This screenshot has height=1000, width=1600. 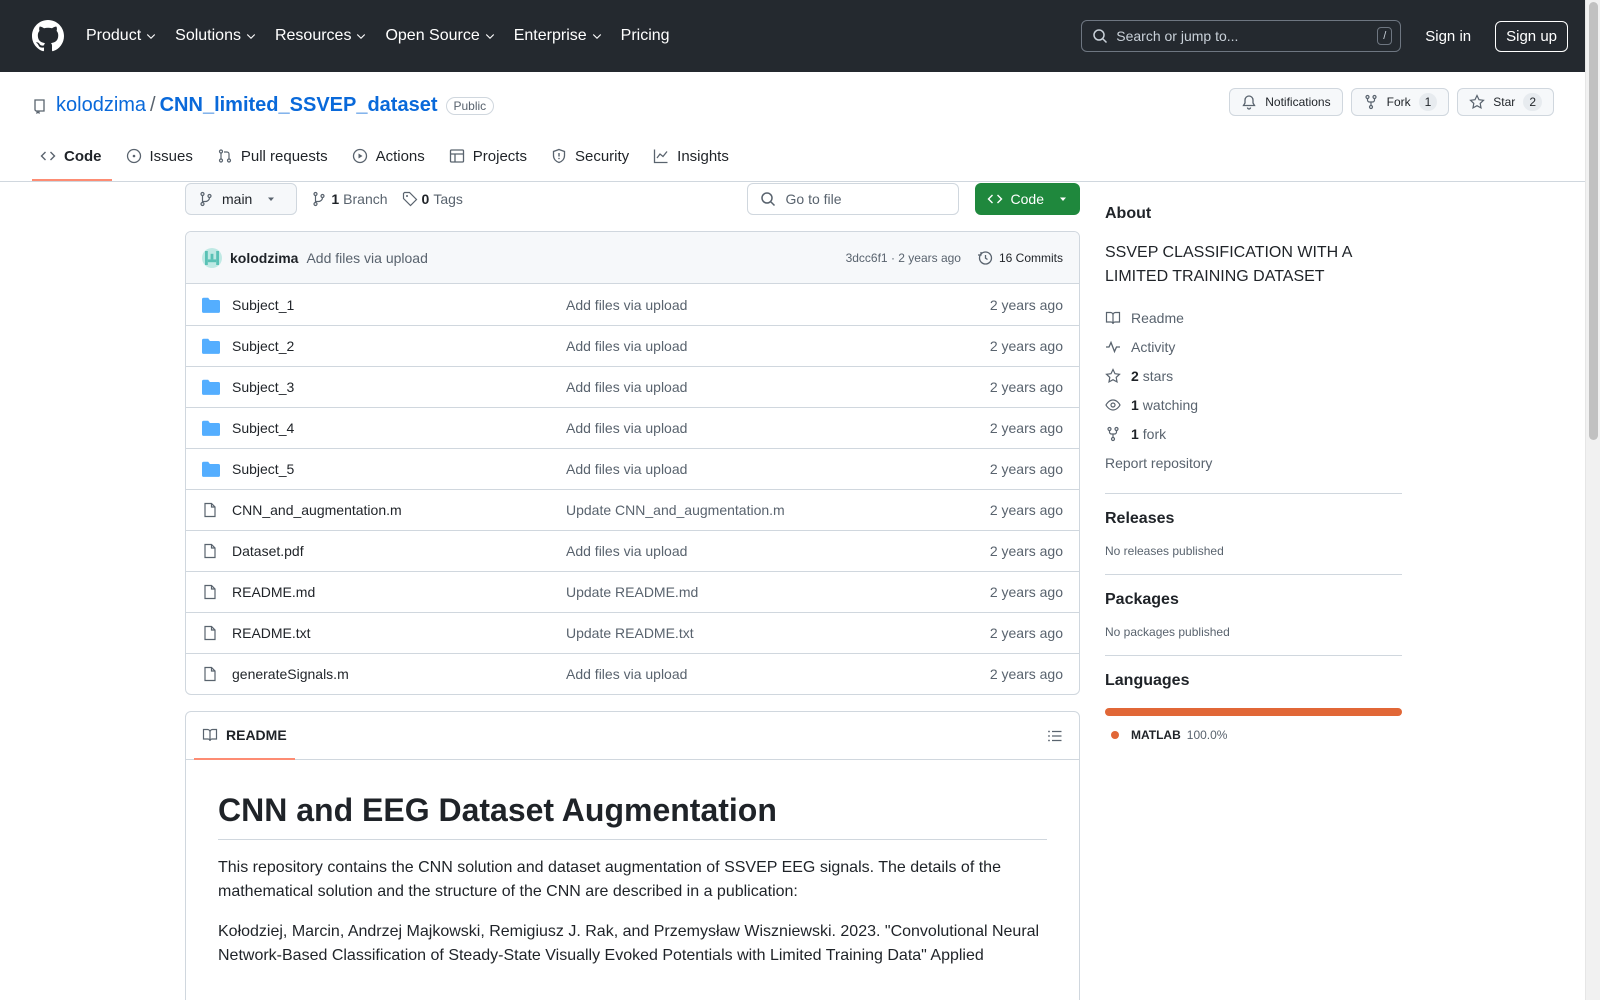 I want to click on repo-name-link: CNN_limited_SSVEP_dataset, so click(x=299, y=105).